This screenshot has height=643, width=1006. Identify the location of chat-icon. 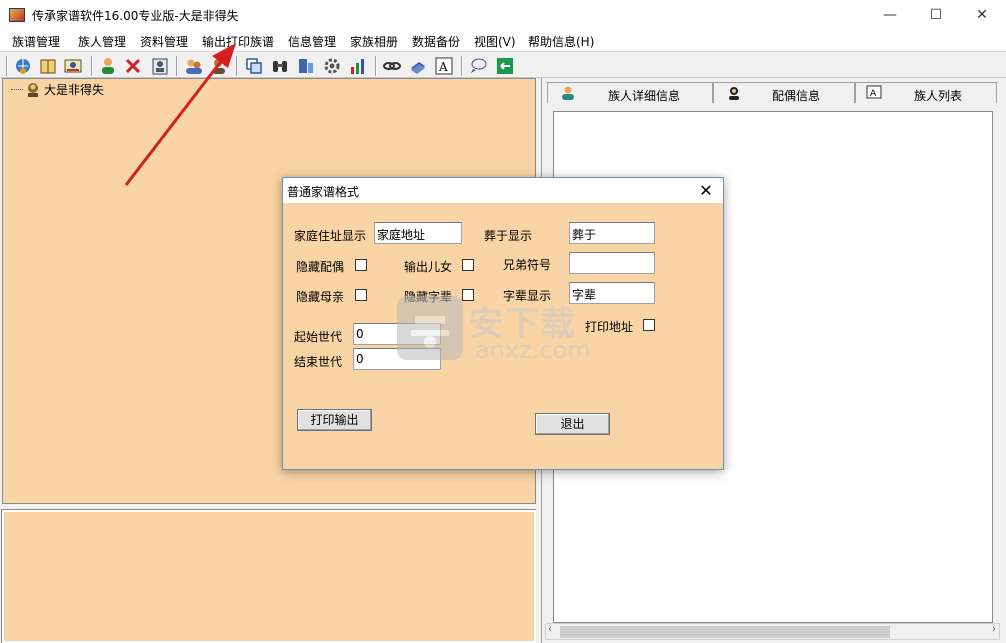
(478, 66).